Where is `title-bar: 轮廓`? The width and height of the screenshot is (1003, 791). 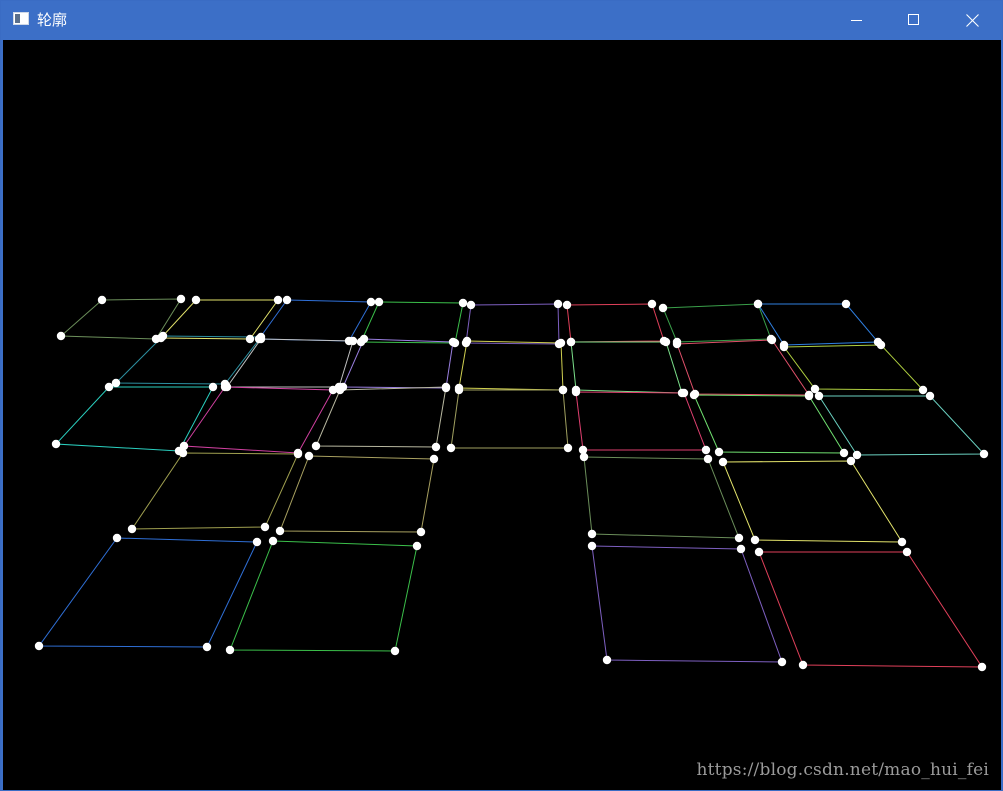 title-bar: 轮廓 is located at coordinates (501, 20).